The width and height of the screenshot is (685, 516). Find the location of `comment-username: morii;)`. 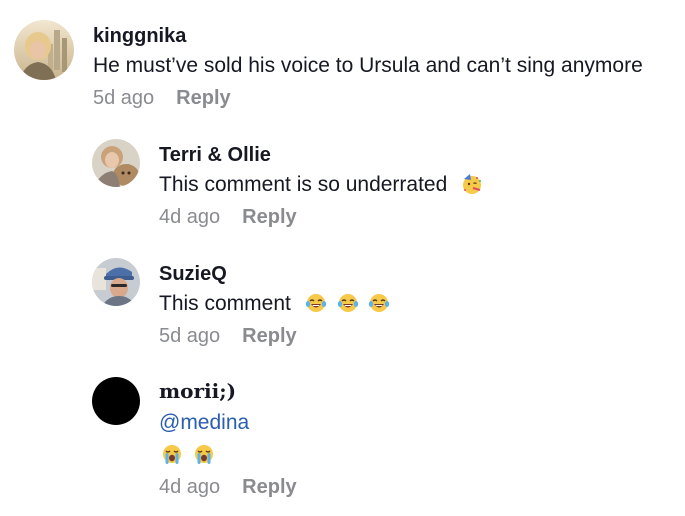

comment-username: morii;) is located at coordinates (228, 391).